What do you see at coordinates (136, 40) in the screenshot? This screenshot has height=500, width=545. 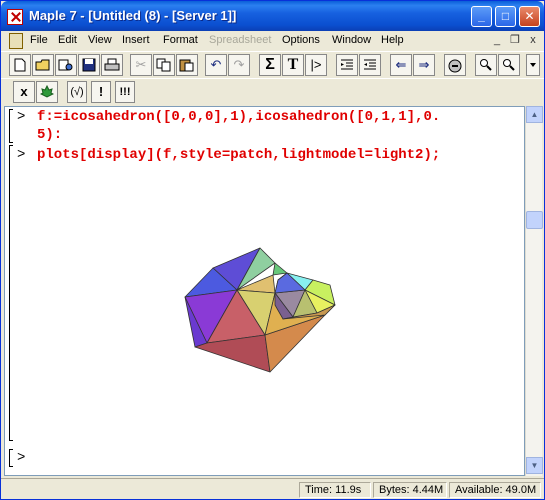 I see `menu-insert: Insert` at bounding box center [136, 40].